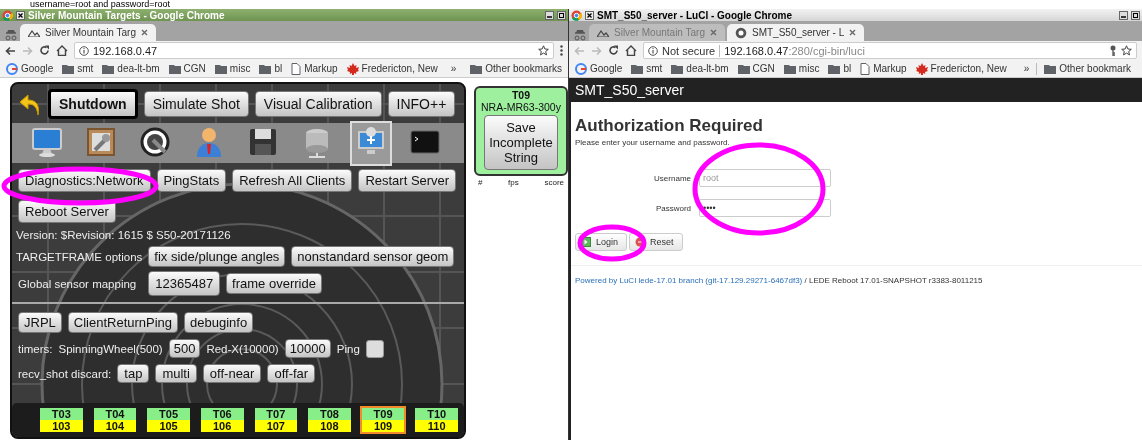 The height and width of the screenshot is (440, 1142). What do you see at coordinates (329, 420) in the screenshot?
I see `target-tile: T08 108` at bounding box center [329, 420].